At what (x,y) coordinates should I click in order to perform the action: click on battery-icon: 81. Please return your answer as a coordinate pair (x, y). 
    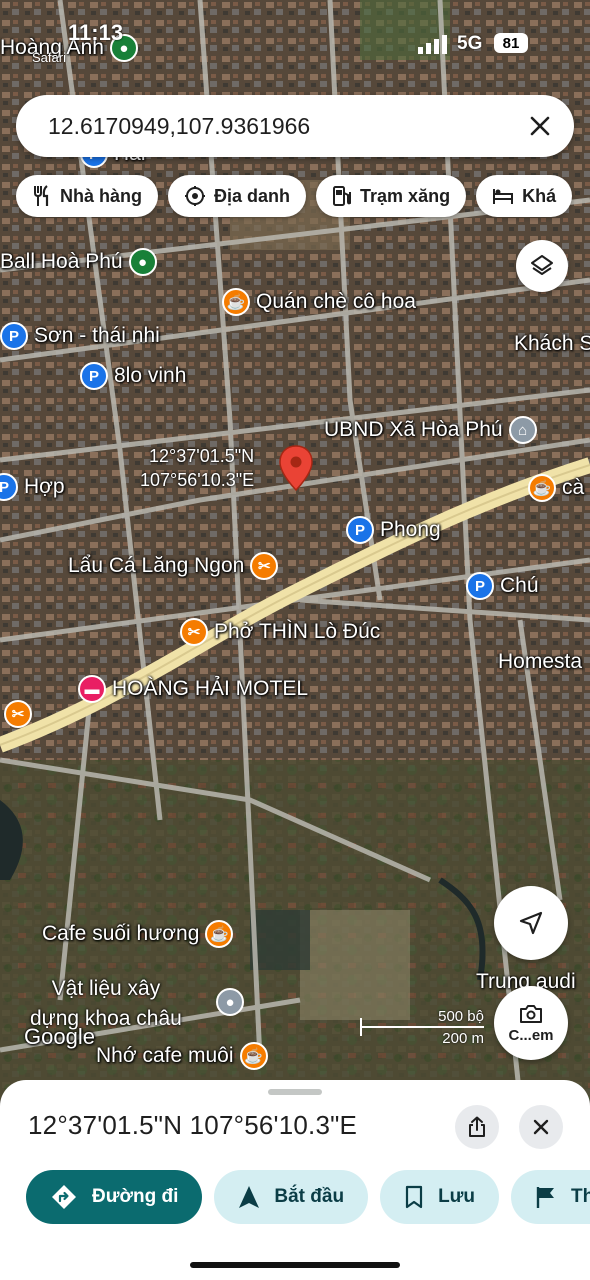
    Looking at the image, I should click on (511, 43).